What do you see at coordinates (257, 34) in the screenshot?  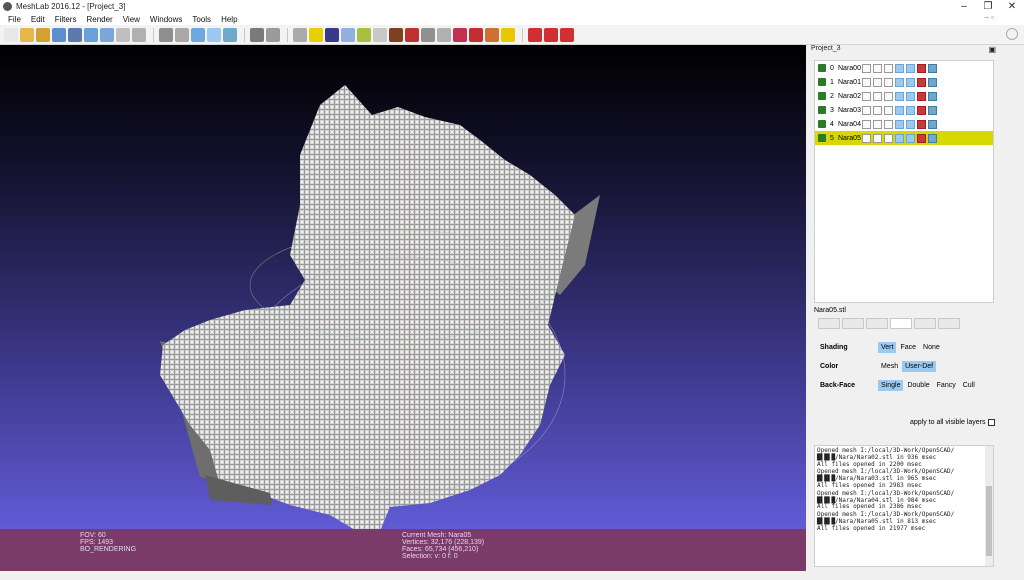 I see `layers-icon` at bounding box center [257, 34].